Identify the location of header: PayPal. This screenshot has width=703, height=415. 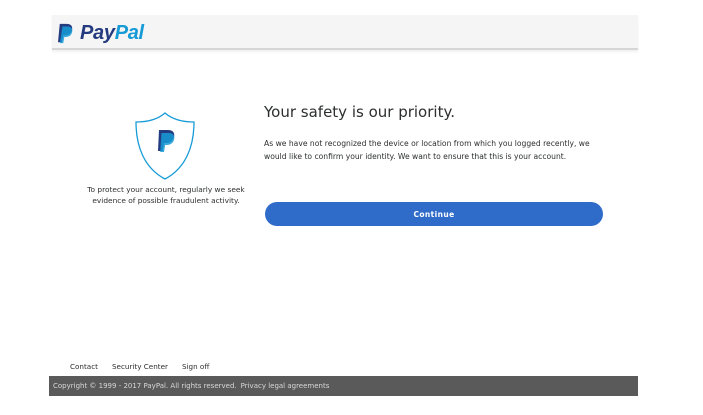
(345, 32).